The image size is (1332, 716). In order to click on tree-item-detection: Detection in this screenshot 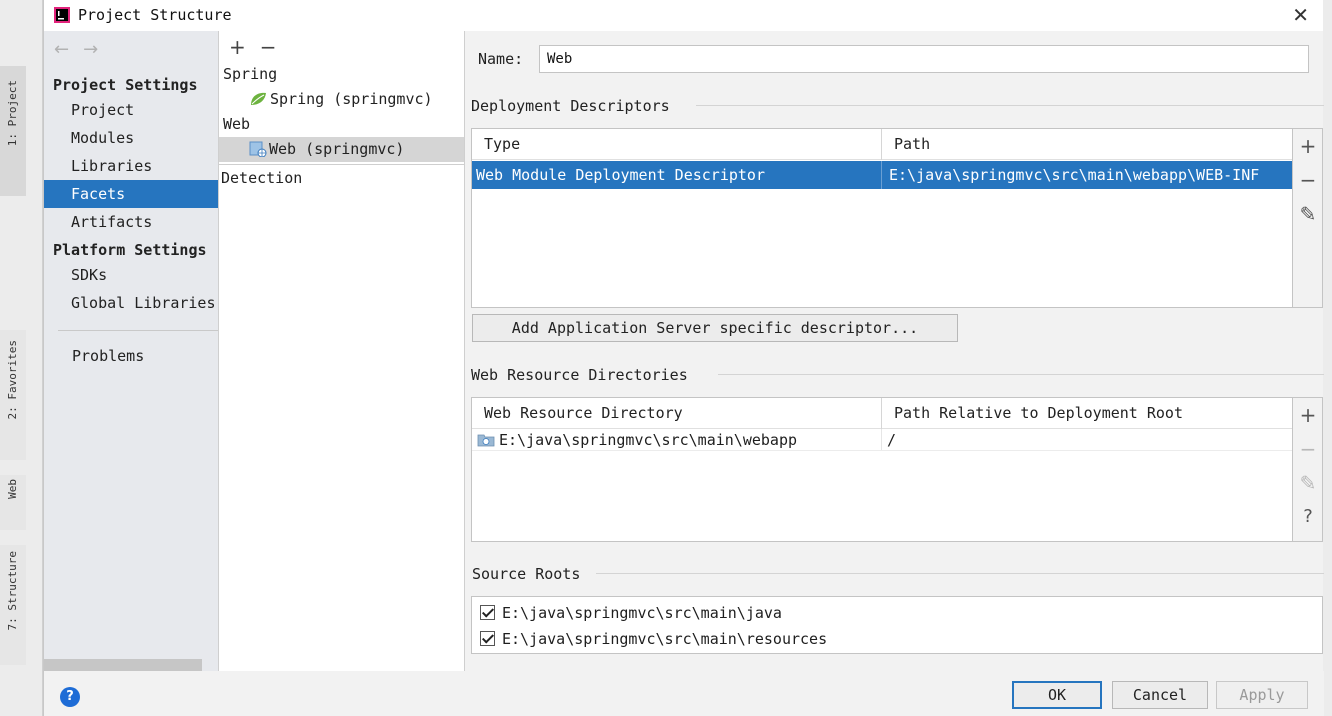, I will do `click(341, 178)`.